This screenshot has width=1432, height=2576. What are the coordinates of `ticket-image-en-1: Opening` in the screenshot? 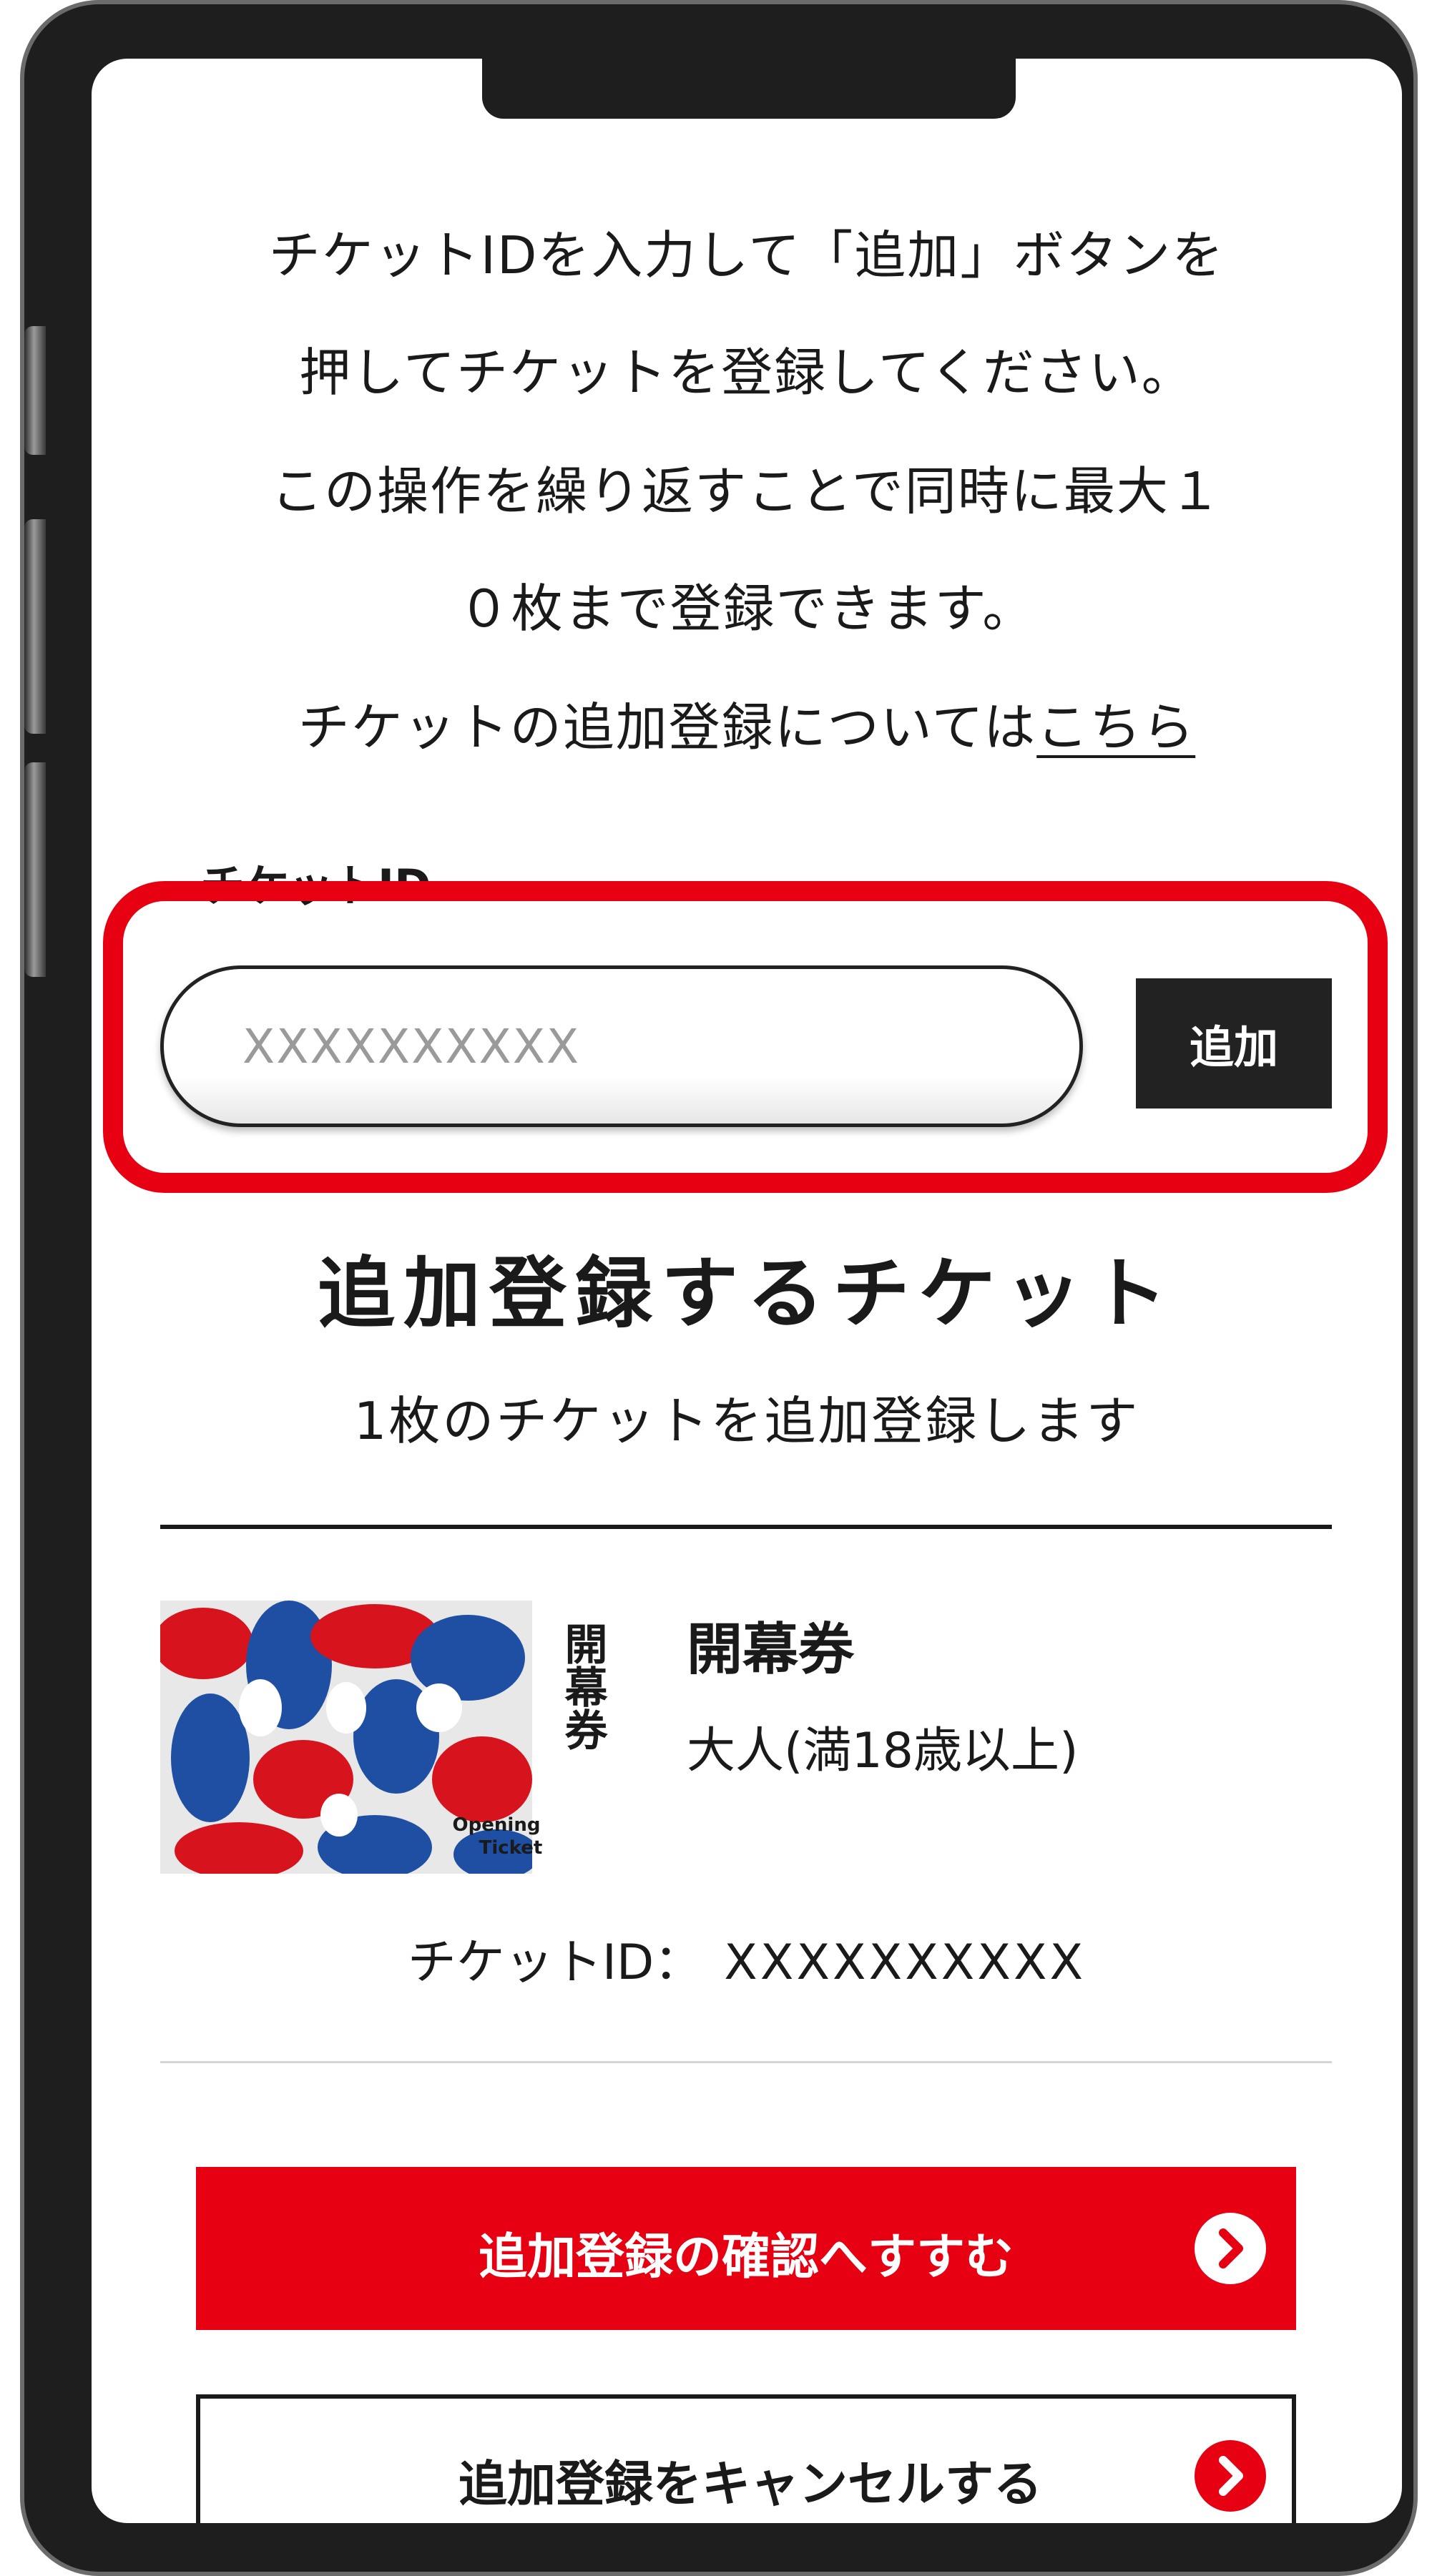 It's located at (497, 1825).